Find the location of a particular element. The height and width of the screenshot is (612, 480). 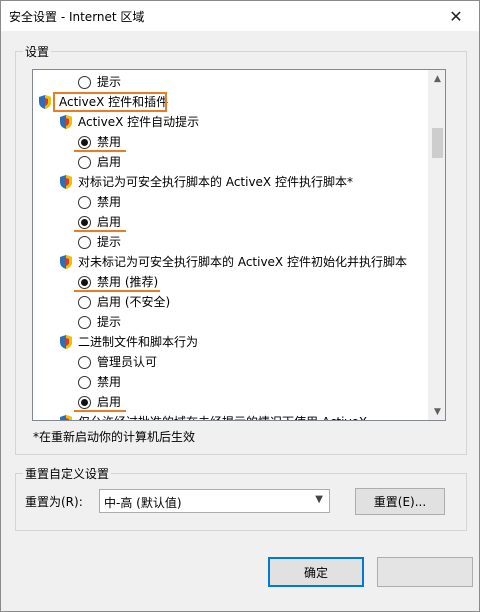

tree-row: 管理员认可 is located at coordinates (233, 362).